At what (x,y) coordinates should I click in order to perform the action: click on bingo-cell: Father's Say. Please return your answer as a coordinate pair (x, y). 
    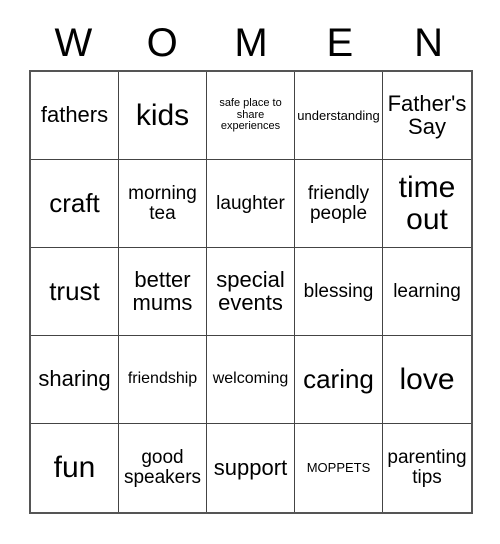
    Looking at the image, I should click on (427, 116).